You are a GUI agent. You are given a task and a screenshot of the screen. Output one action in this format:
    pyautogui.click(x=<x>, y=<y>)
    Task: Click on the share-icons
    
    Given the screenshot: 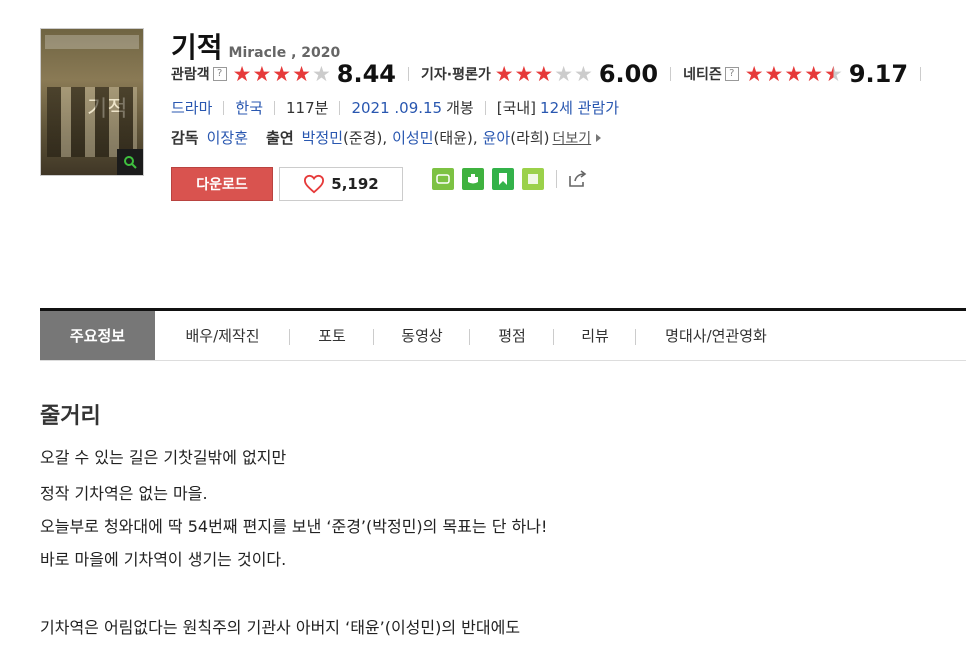 What is the action you would take?
    pyautogui.click(x=510, y=179)
    